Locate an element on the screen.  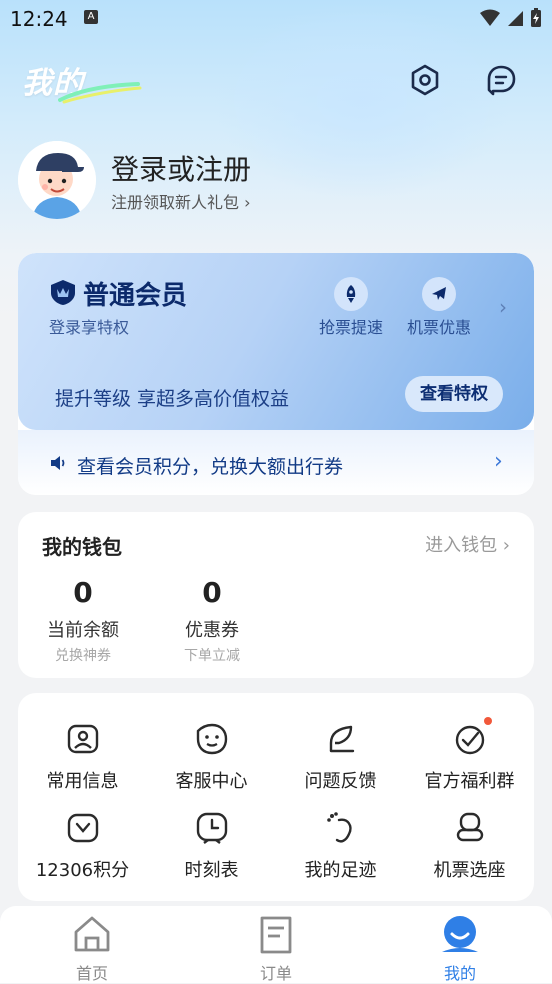
service-label: 我的足迹 is located at coordinates (340, 870).